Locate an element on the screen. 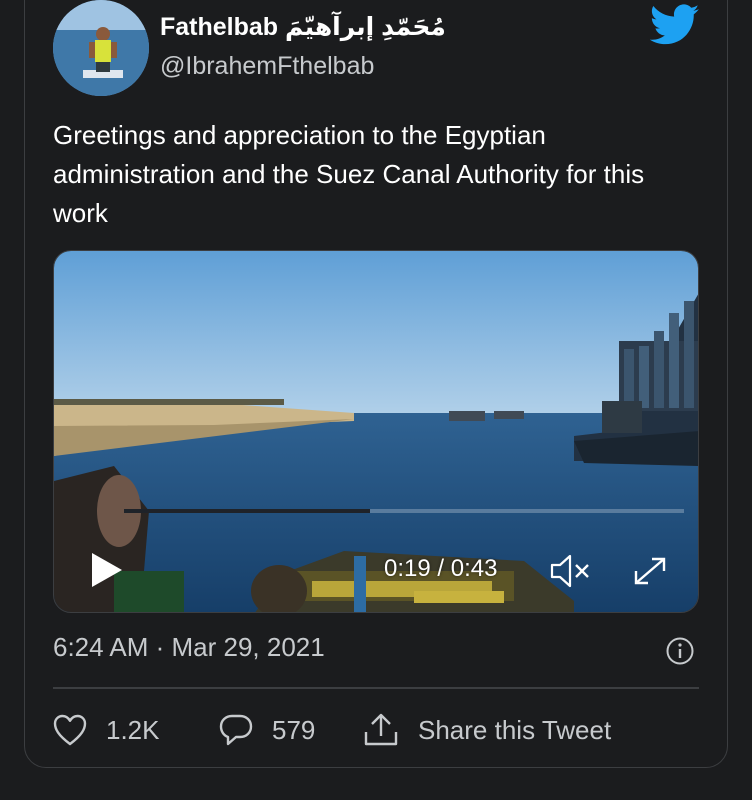 The width and height of the screenshot is (752, 800). like-button: 1.2K is located at coordinates (106, 730).